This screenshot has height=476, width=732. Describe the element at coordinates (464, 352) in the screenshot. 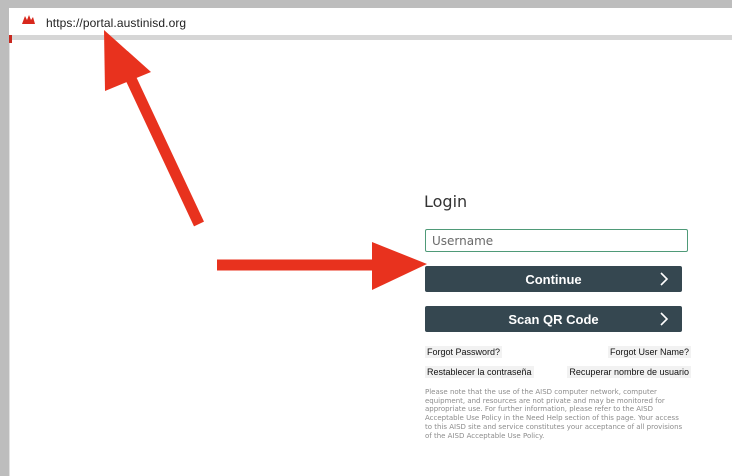

I see `forgot-password-link: Forgot Password?` at that location.